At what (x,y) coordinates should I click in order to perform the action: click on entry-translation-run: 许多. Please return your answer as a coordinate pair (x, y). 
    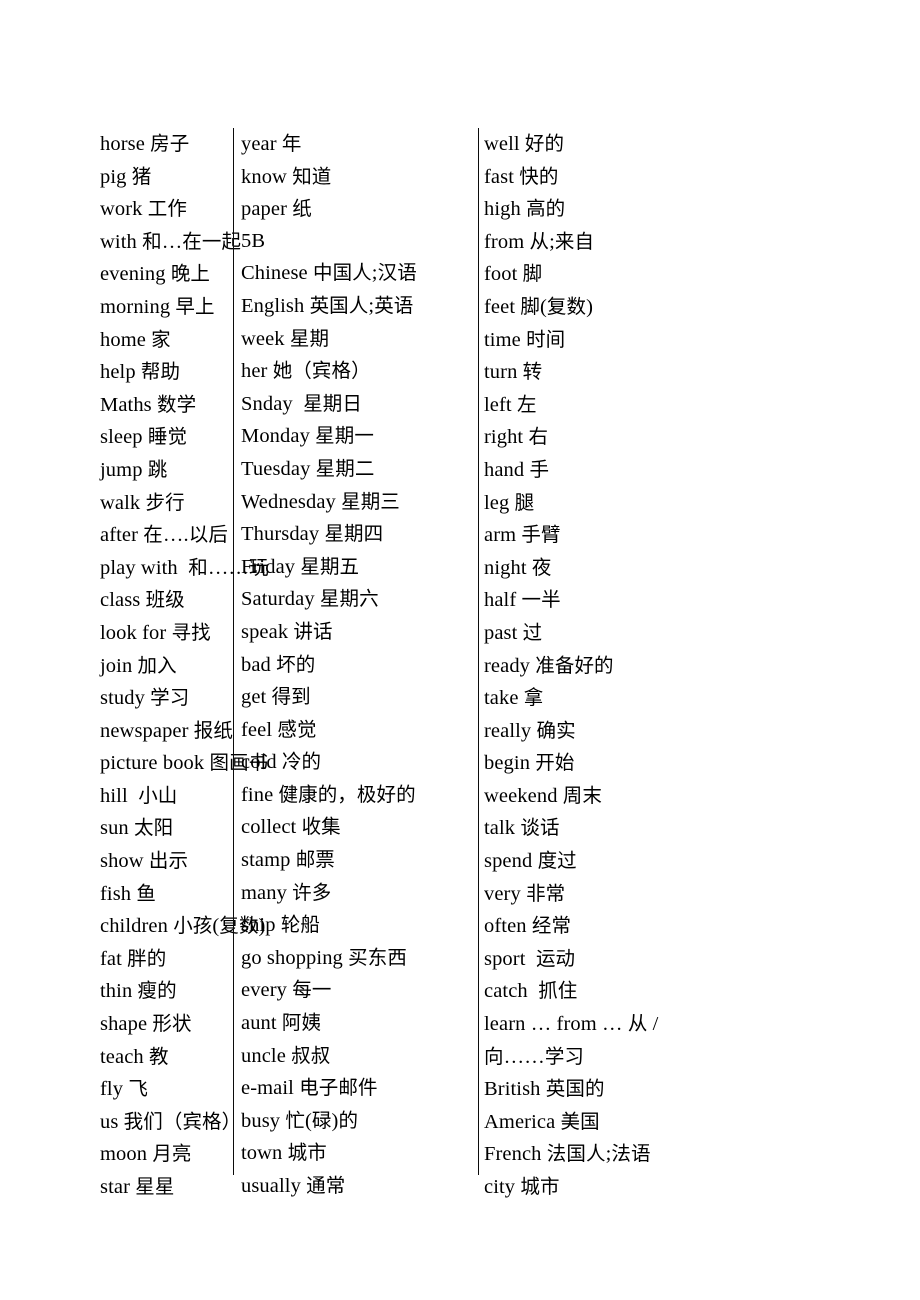
    Looking at the image, I should click on (312, 892).